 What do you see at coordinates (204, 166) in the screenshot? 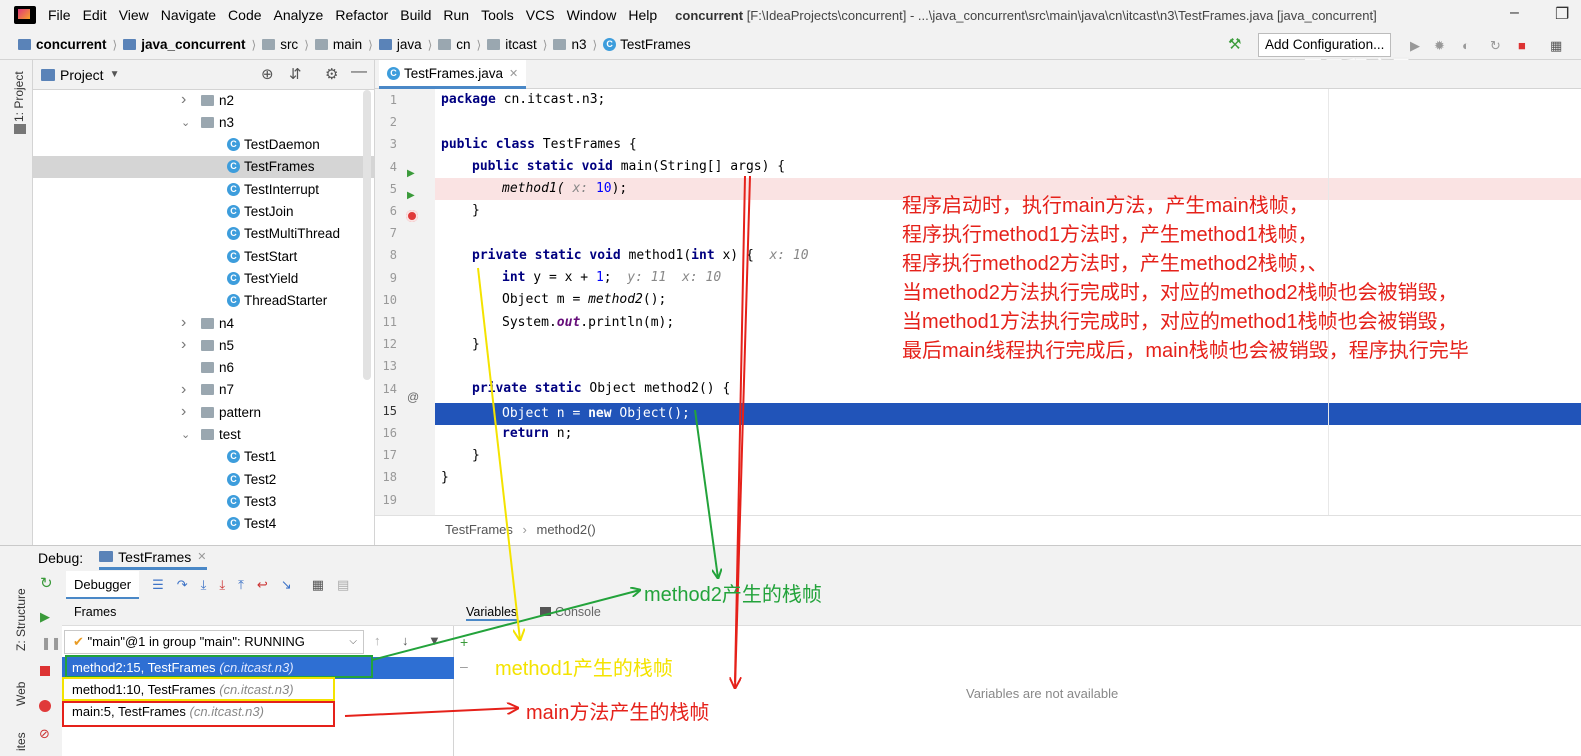
I see `tree-item-class: C TestFrames` at bounding box center [204, 166].